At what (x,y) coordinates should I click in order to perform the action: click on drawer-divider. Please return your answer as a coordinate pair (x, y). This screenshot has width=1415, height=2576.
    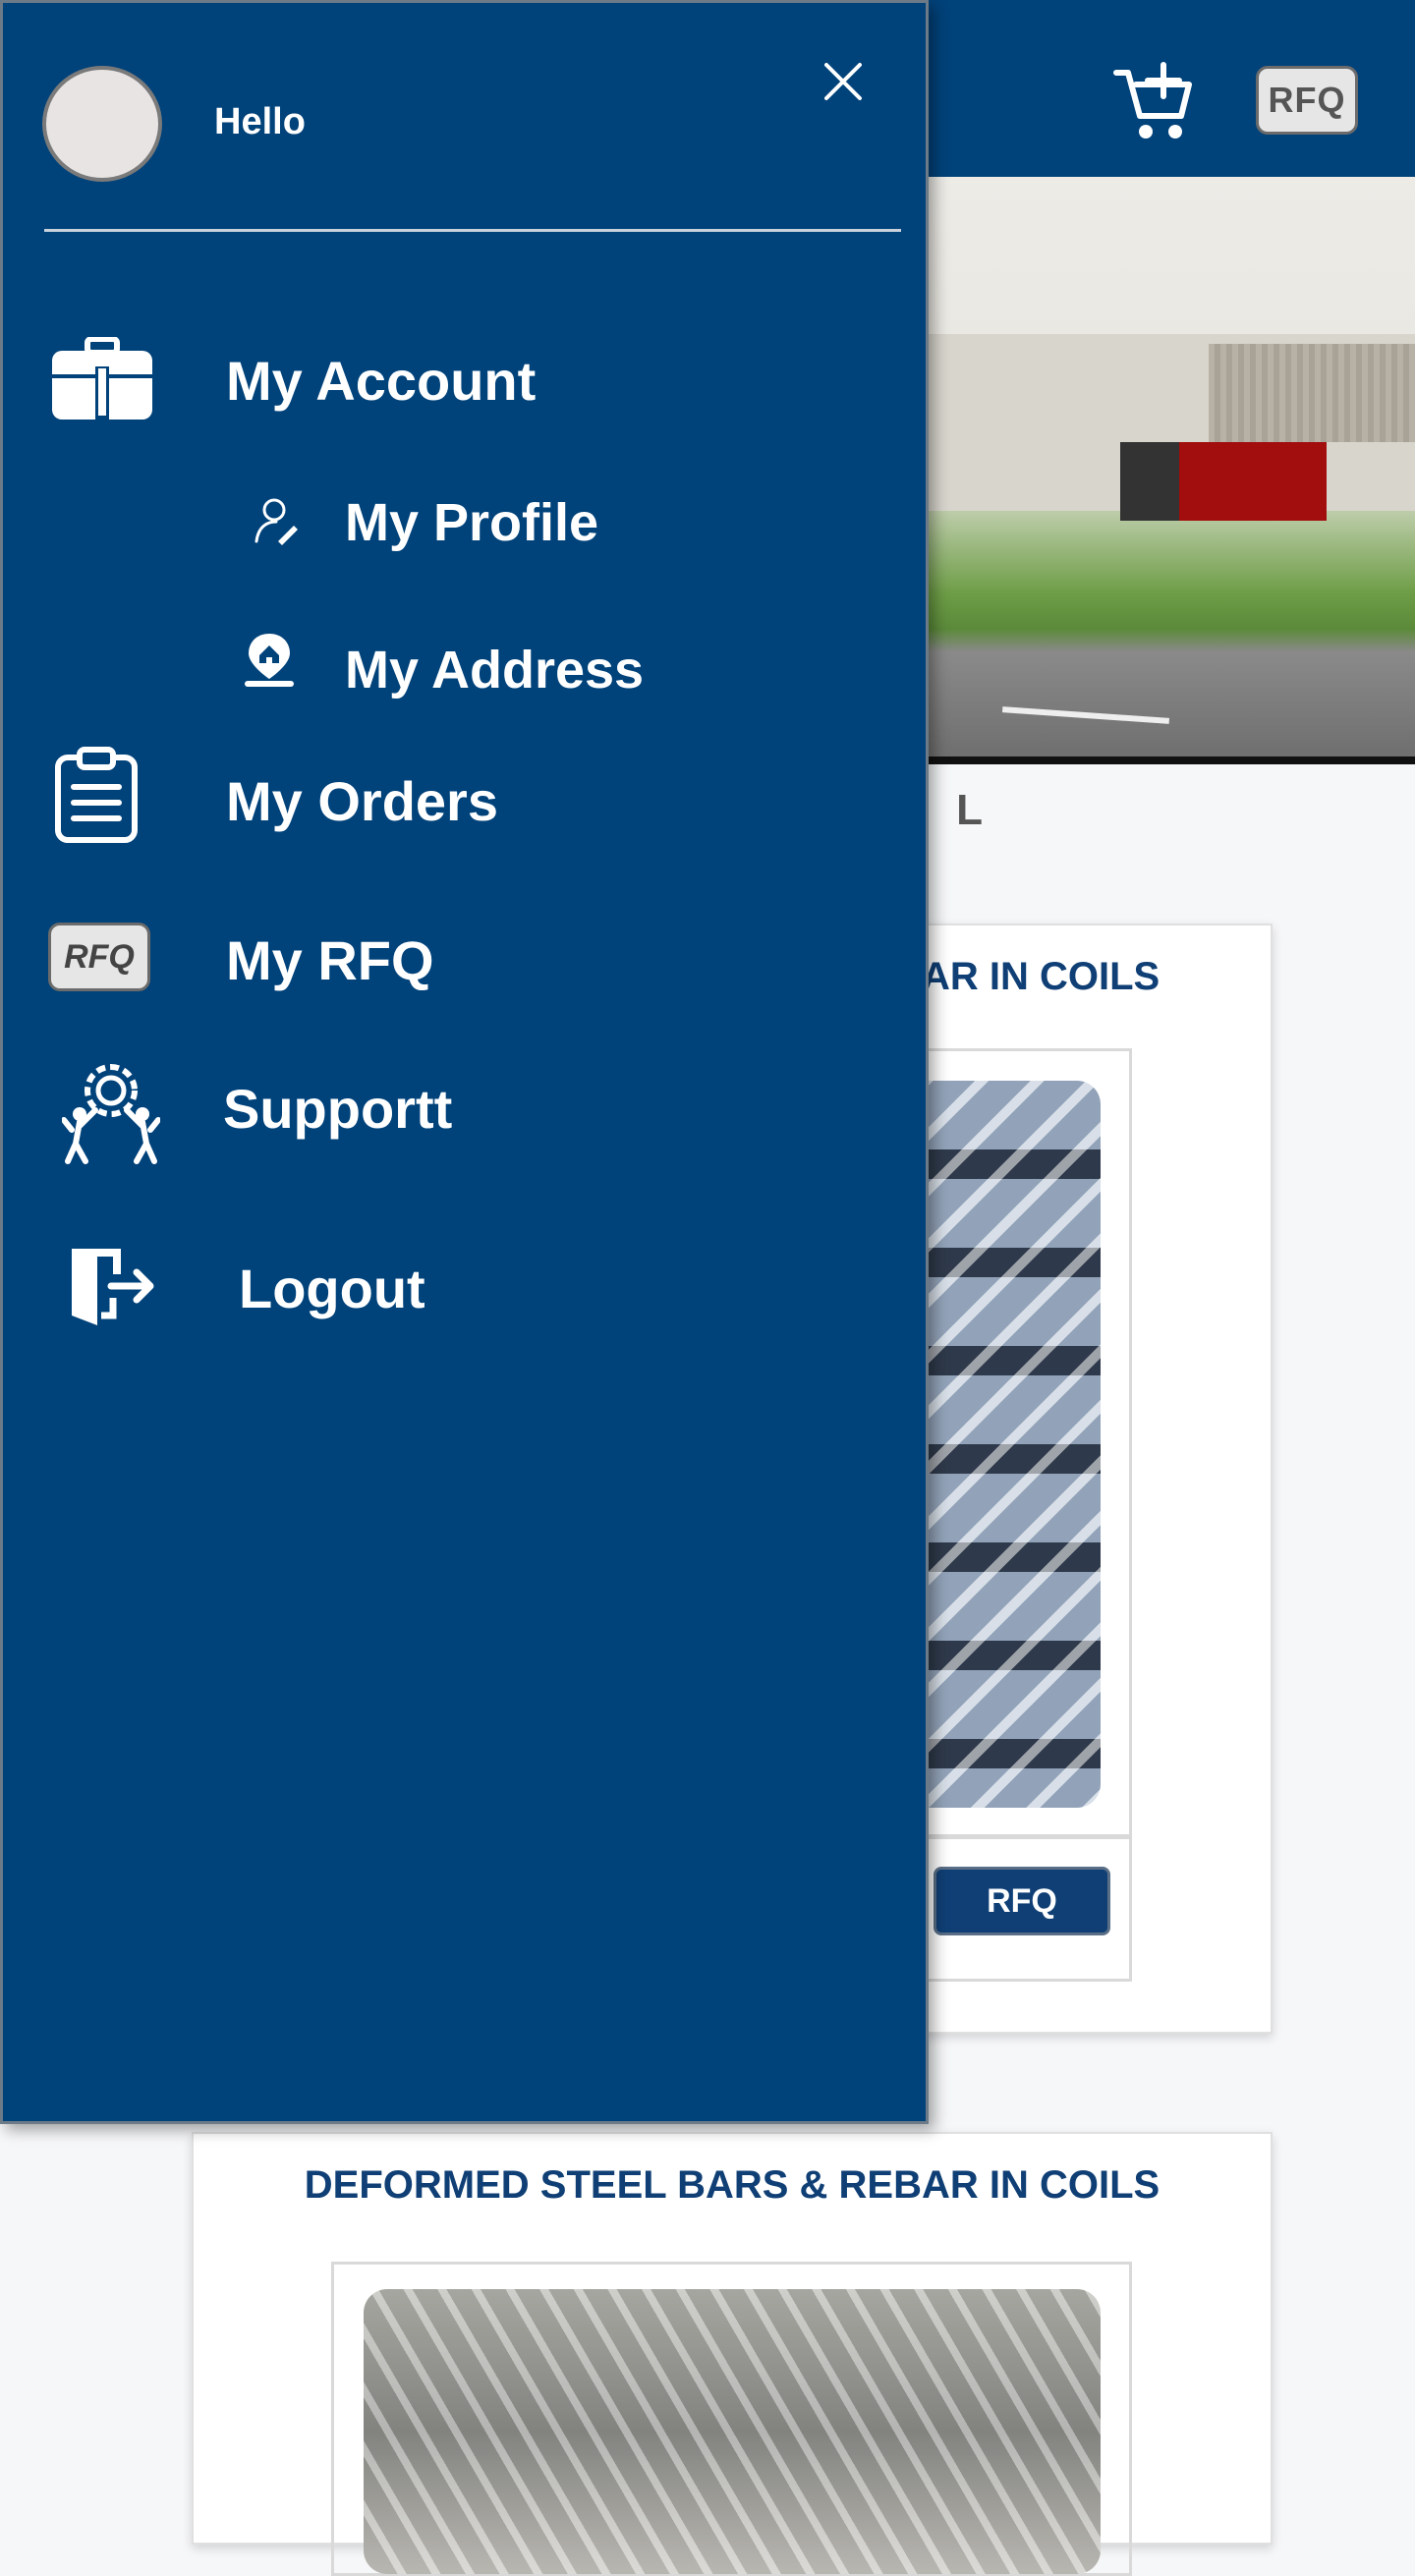
    Looking at the image, I should click on (472, 230).